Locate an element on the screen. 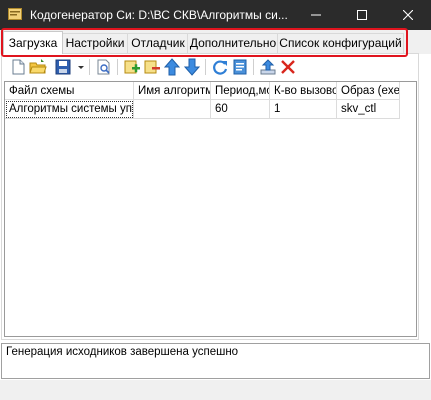 This screenshot has width=431, height=400. tab-config-list: Список конфигураций is located at coordinates (340, 43).